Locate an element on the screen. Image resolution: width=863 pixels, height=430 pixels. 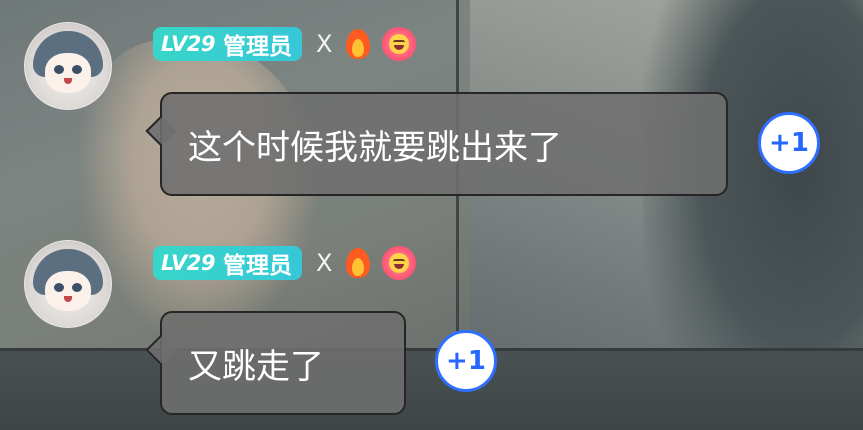
message-text: 又跳走了 is located at coordinates (256, 366).